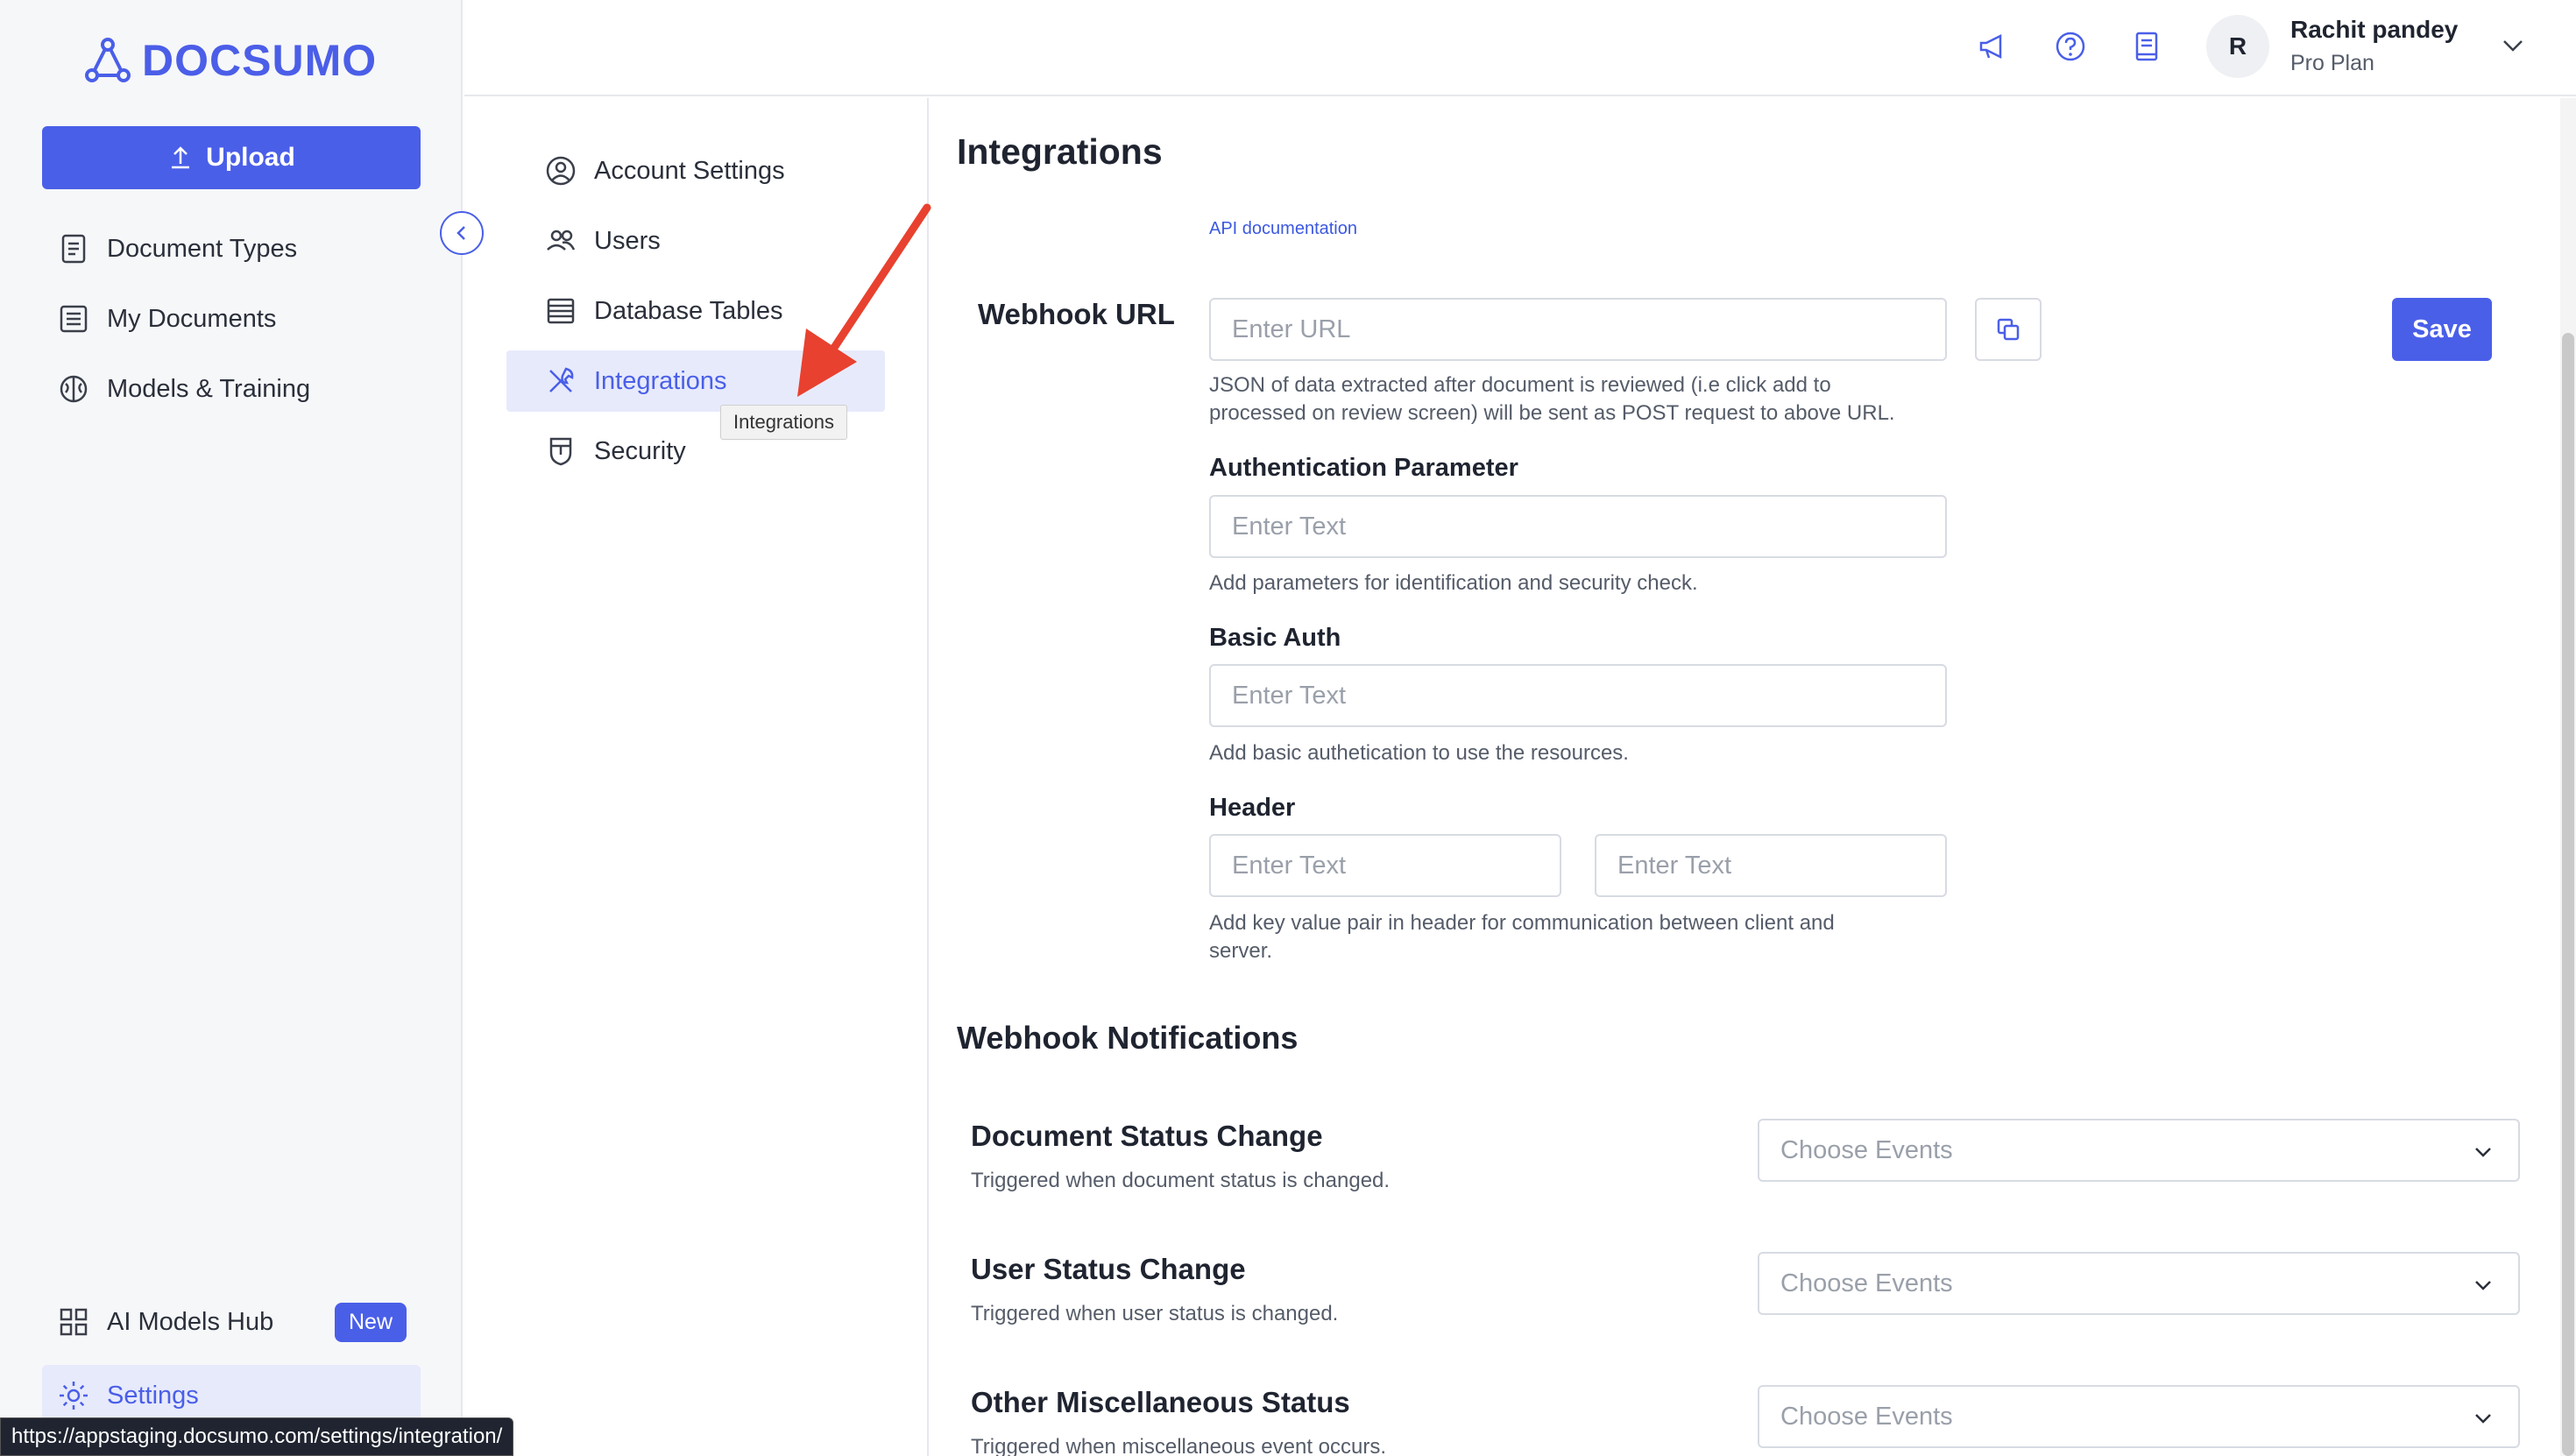  Describe the element at coordinates (1578, 526) in the screenshot. I see `auth-param-input: Enter Text` at that location.